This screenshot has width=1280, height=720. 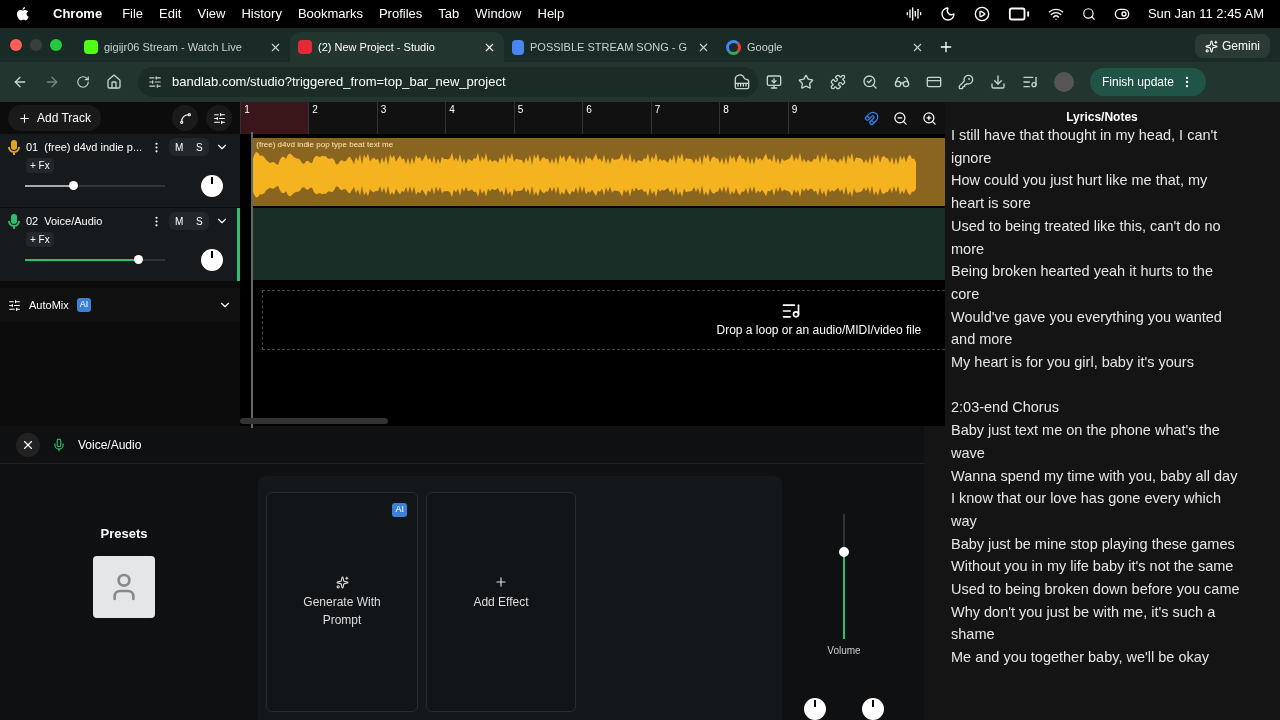 What do you see at coordinates (981, 14) in the screenshot?
I see `play-icon` at bounding box center [981, 14].